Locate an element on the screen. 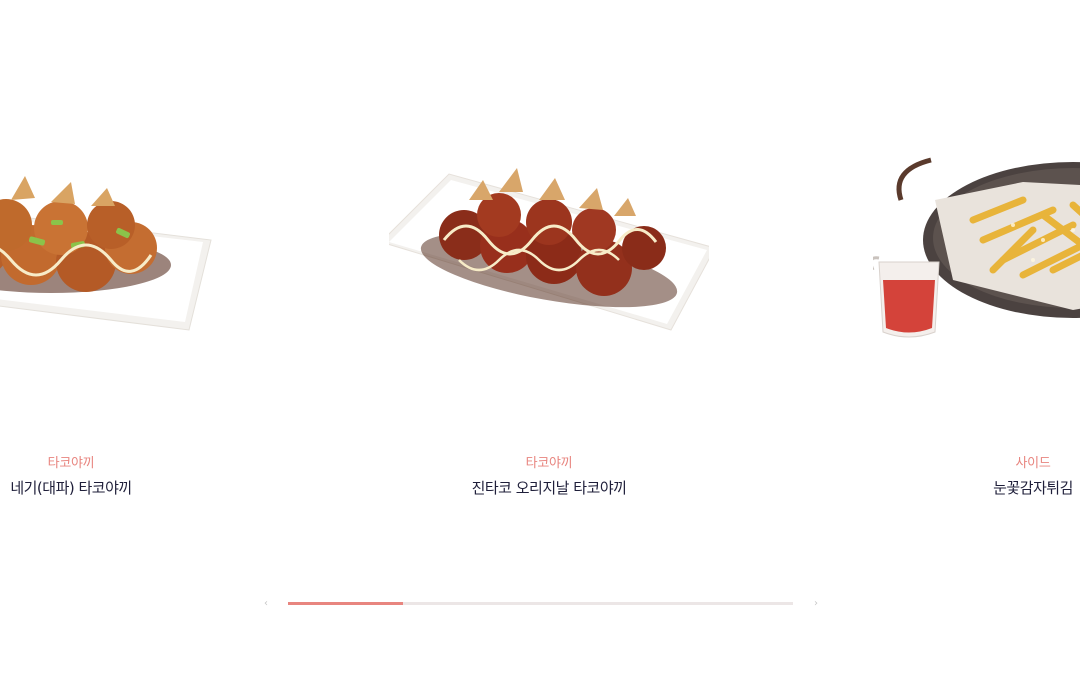 The width and height of the screenshot is (1080, 688). product-image-negi-takoyaki is located at coordinates (115, 260).